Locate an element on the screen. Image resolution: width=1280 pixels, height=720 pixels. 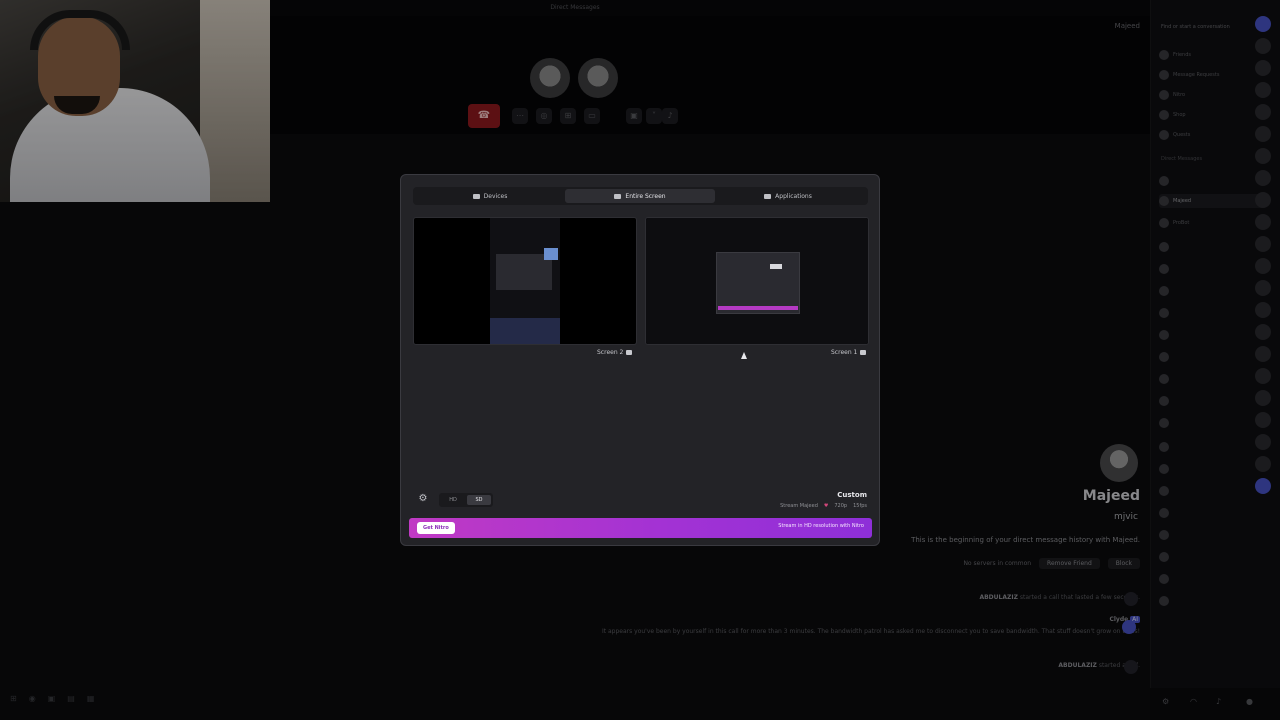
screen-label-text: Screen 1 is located at coordinates (844, 352).